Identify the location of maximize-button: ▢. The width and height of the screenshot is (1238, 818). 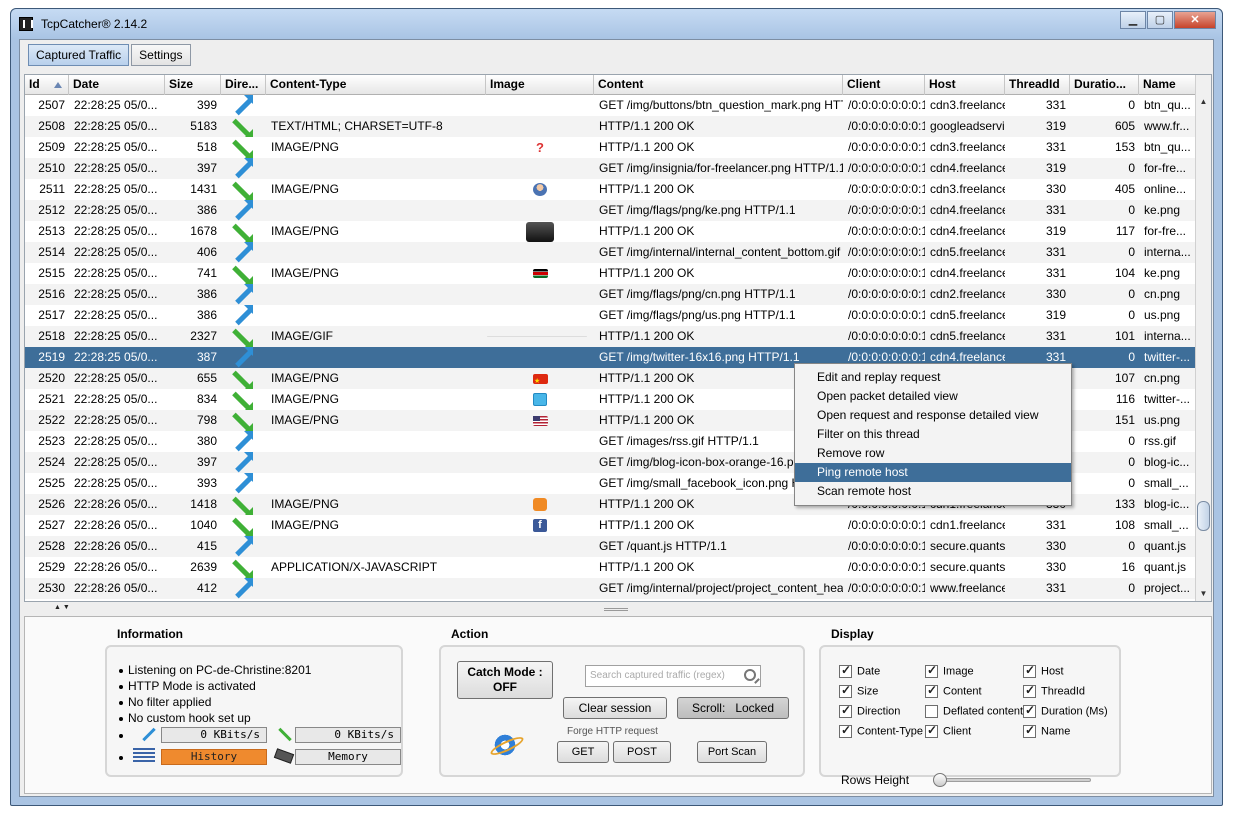
(1160, 20).